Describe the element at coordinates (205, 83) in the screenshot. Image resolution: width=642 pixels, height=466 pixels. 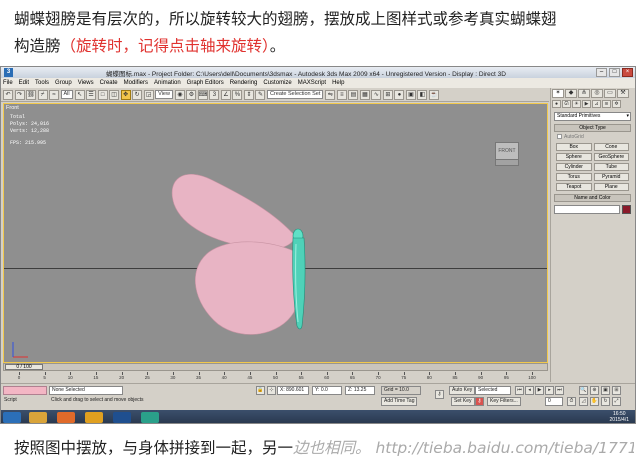
I see `menu-graph-editors: Graph Editors` at that location.